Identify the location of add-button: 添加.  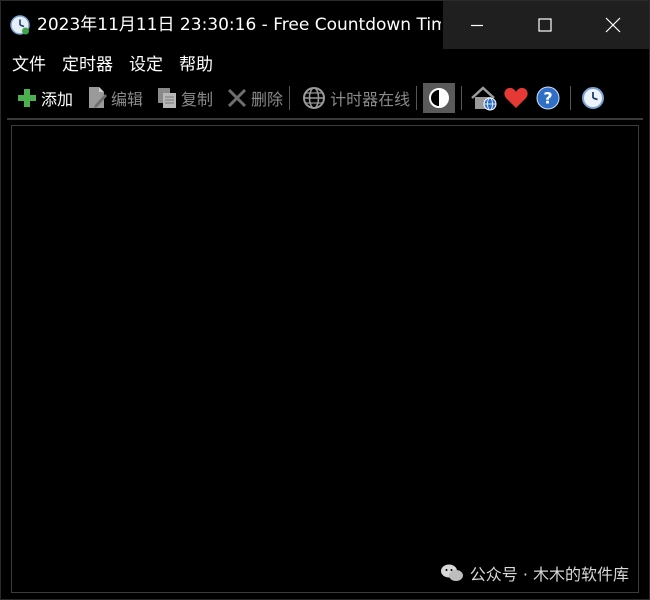
(44, 98).